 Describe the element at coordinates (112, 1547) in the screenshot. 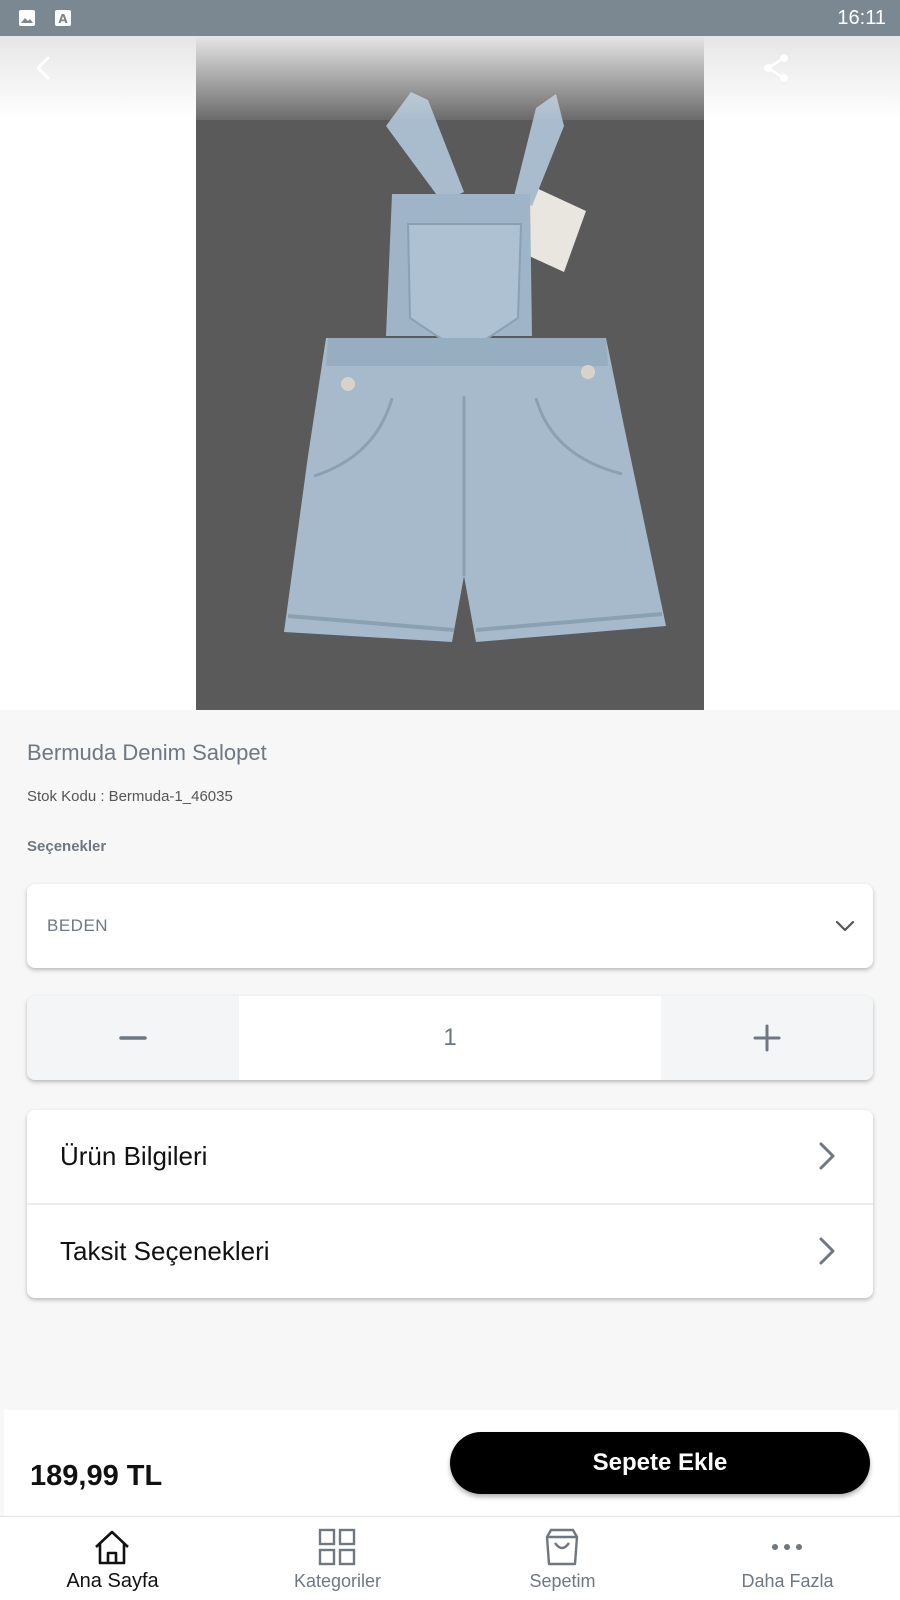

I see `home-icon` at that location.